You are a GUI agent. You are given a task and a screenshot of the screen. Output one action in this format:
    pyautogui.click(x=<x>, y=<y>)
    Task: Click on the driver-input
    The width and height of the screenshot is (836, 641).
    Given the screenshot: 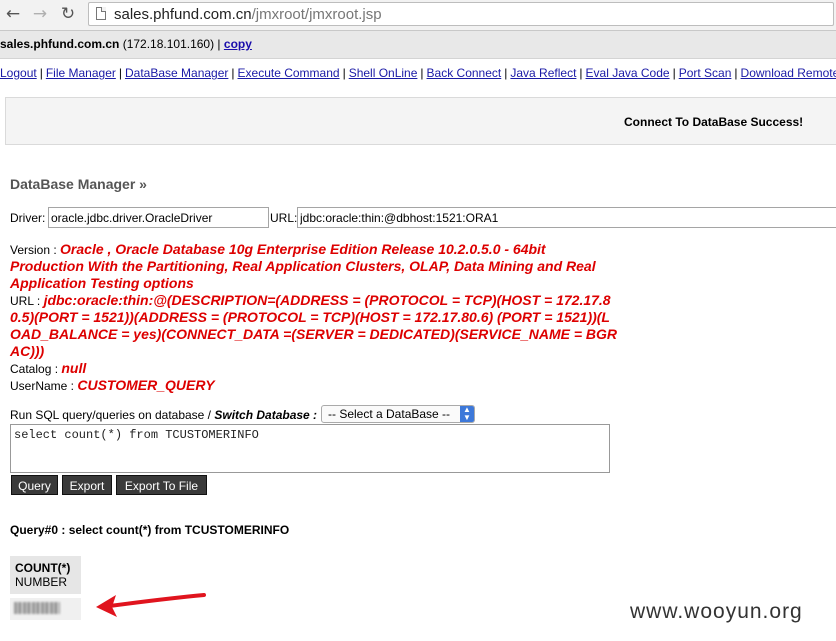 What is the action you would take?
    pyautogui.click(x=158, y=217)
    